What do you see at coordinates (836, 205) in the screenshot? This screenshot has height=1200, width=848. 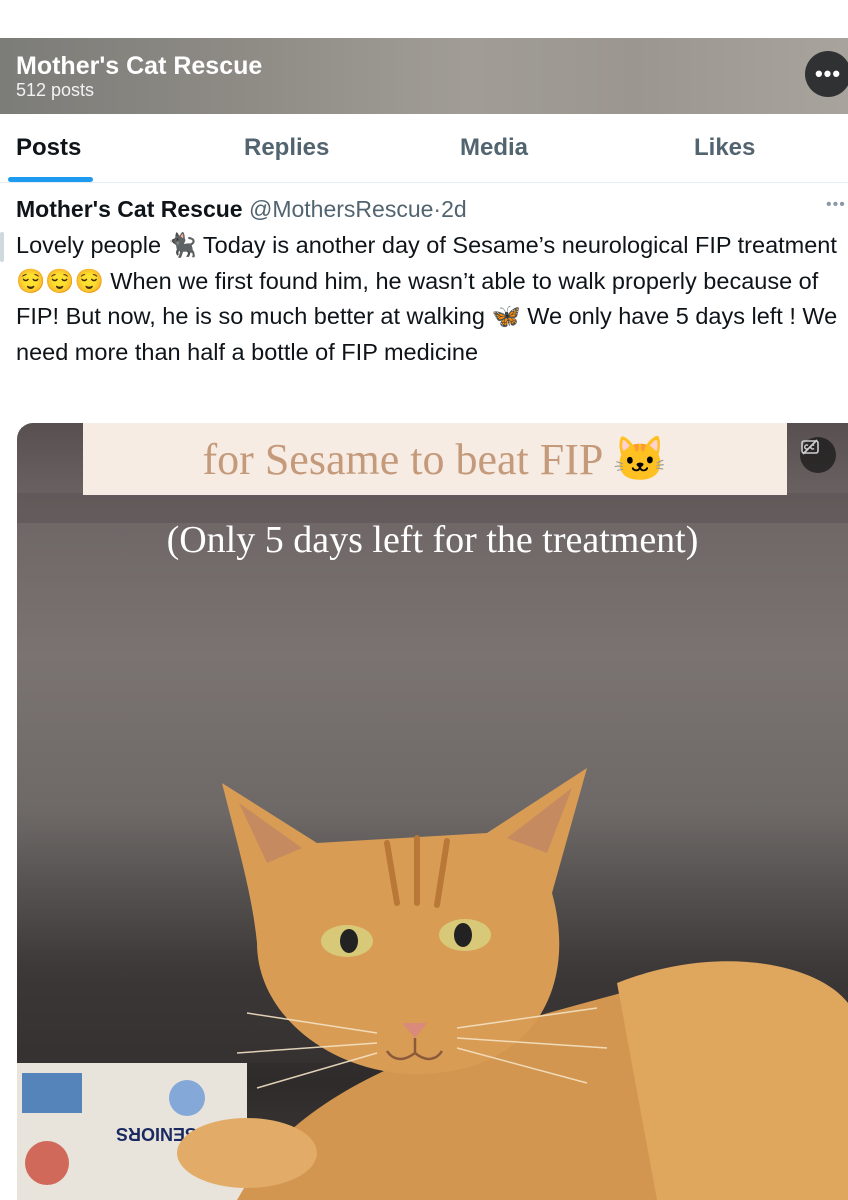 I see `post-more-icon: •••` at bounding box center [836, 205].